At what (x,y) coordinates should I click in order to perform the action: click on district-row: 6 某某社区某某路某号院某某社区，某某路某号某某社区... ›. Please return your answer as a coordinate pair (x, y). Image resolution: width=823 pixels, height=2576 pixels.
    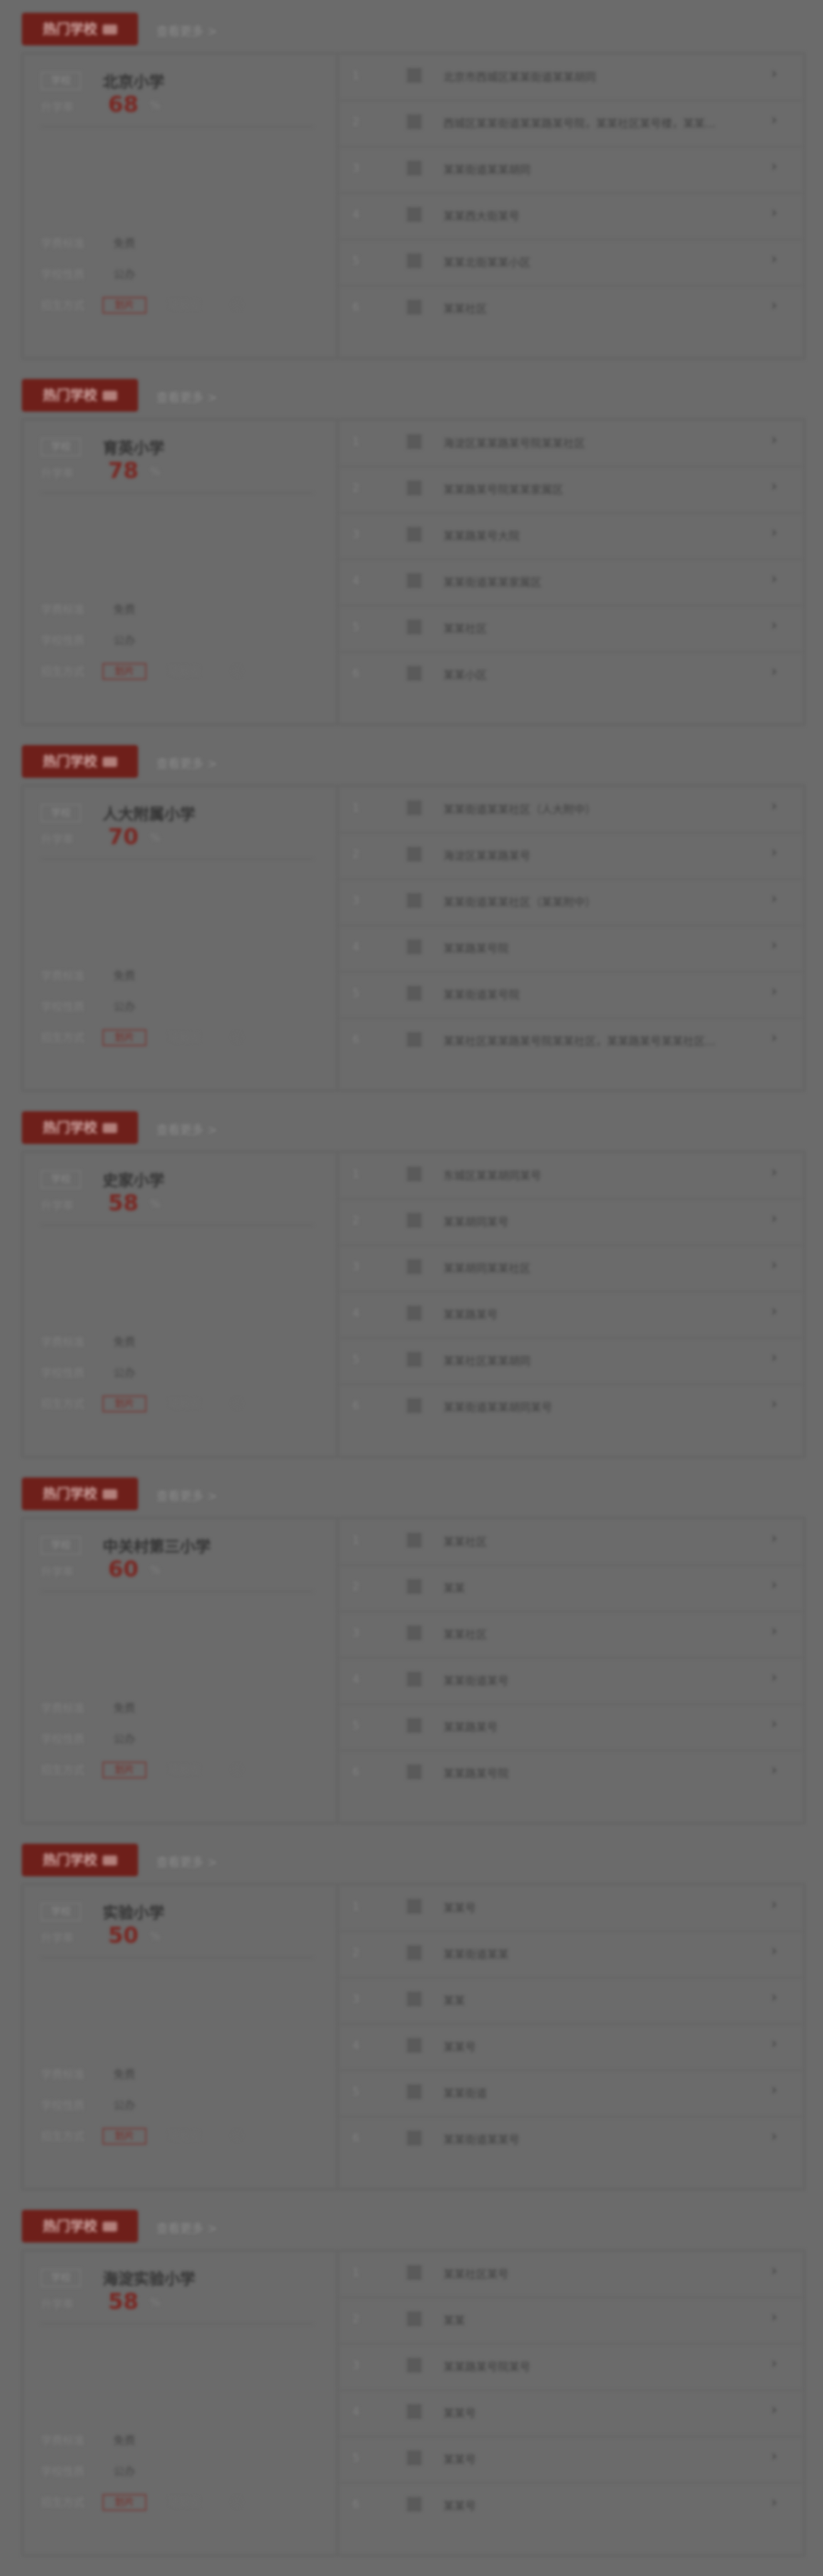
    Looking at the image, I should click on (571, 1041).